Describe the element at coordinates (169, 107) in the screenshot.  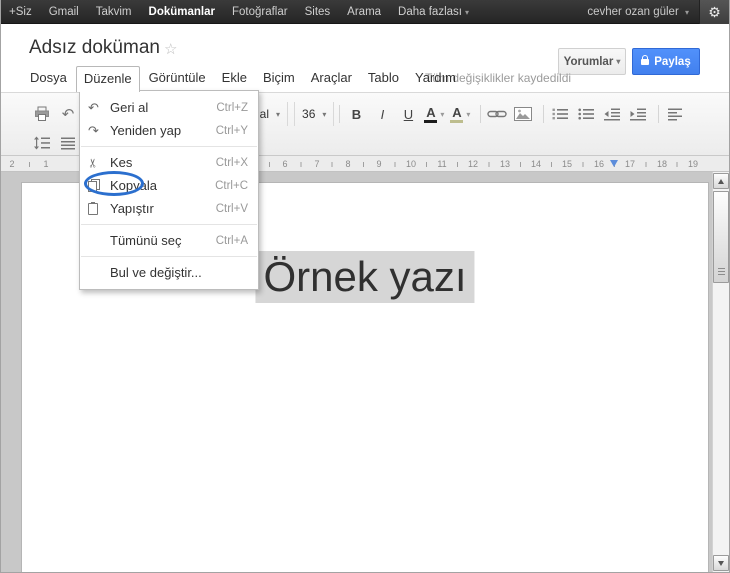
I see `menu-item-geri-al: ↶ Geri al Ctrl+Z` at that location.